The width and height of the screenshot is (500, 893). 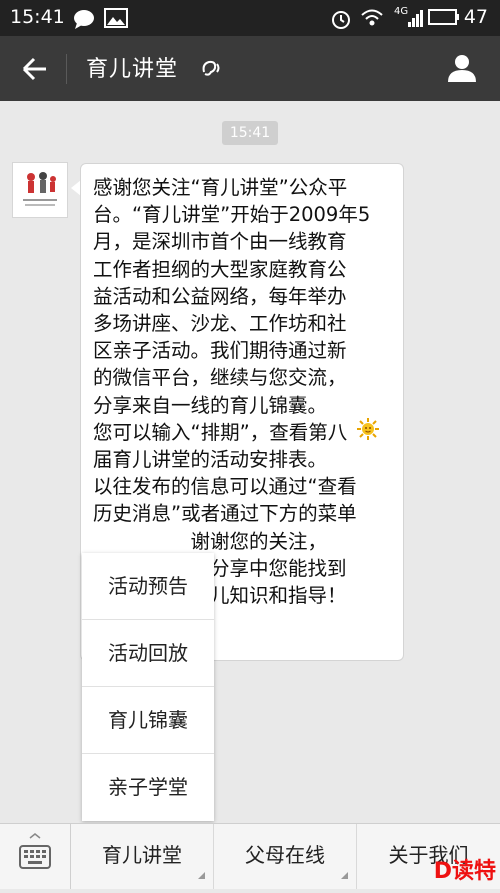 What do you see at coordinates (148, 586) in the screenshot?
I see `submenu-item-activity-preview: 活动预告` at bounding box center [148, 586].